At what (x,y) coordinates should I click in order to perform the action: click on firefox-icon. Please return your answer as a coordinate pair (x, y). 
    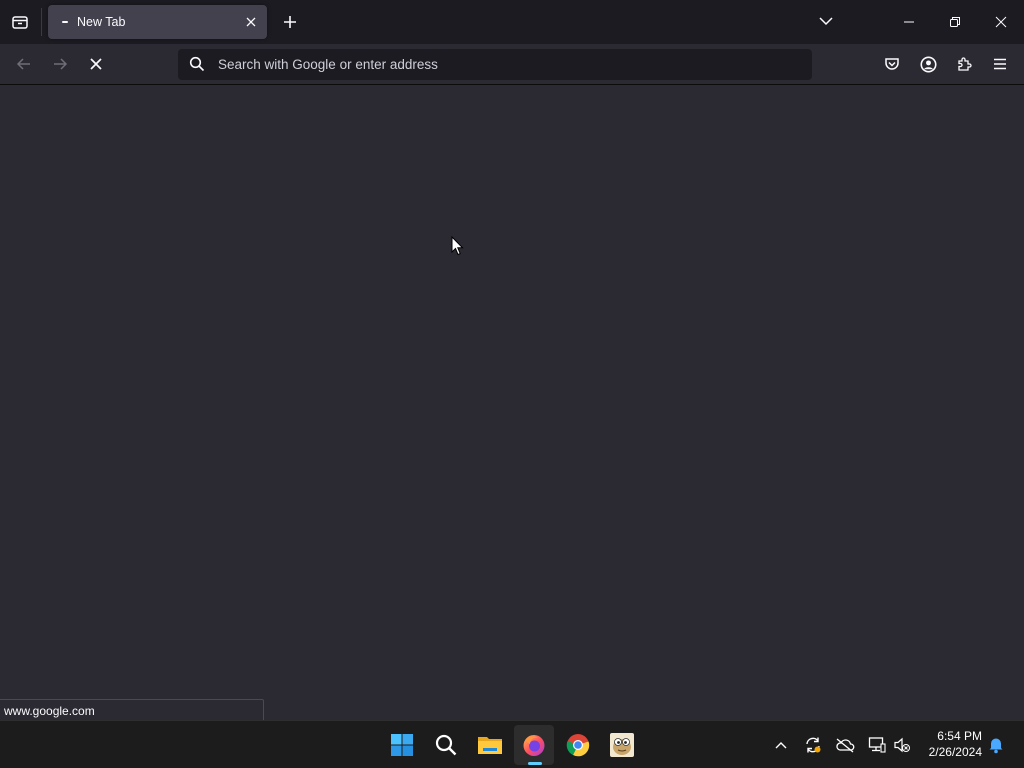
    Looking at the image, I should click on (534, 745).